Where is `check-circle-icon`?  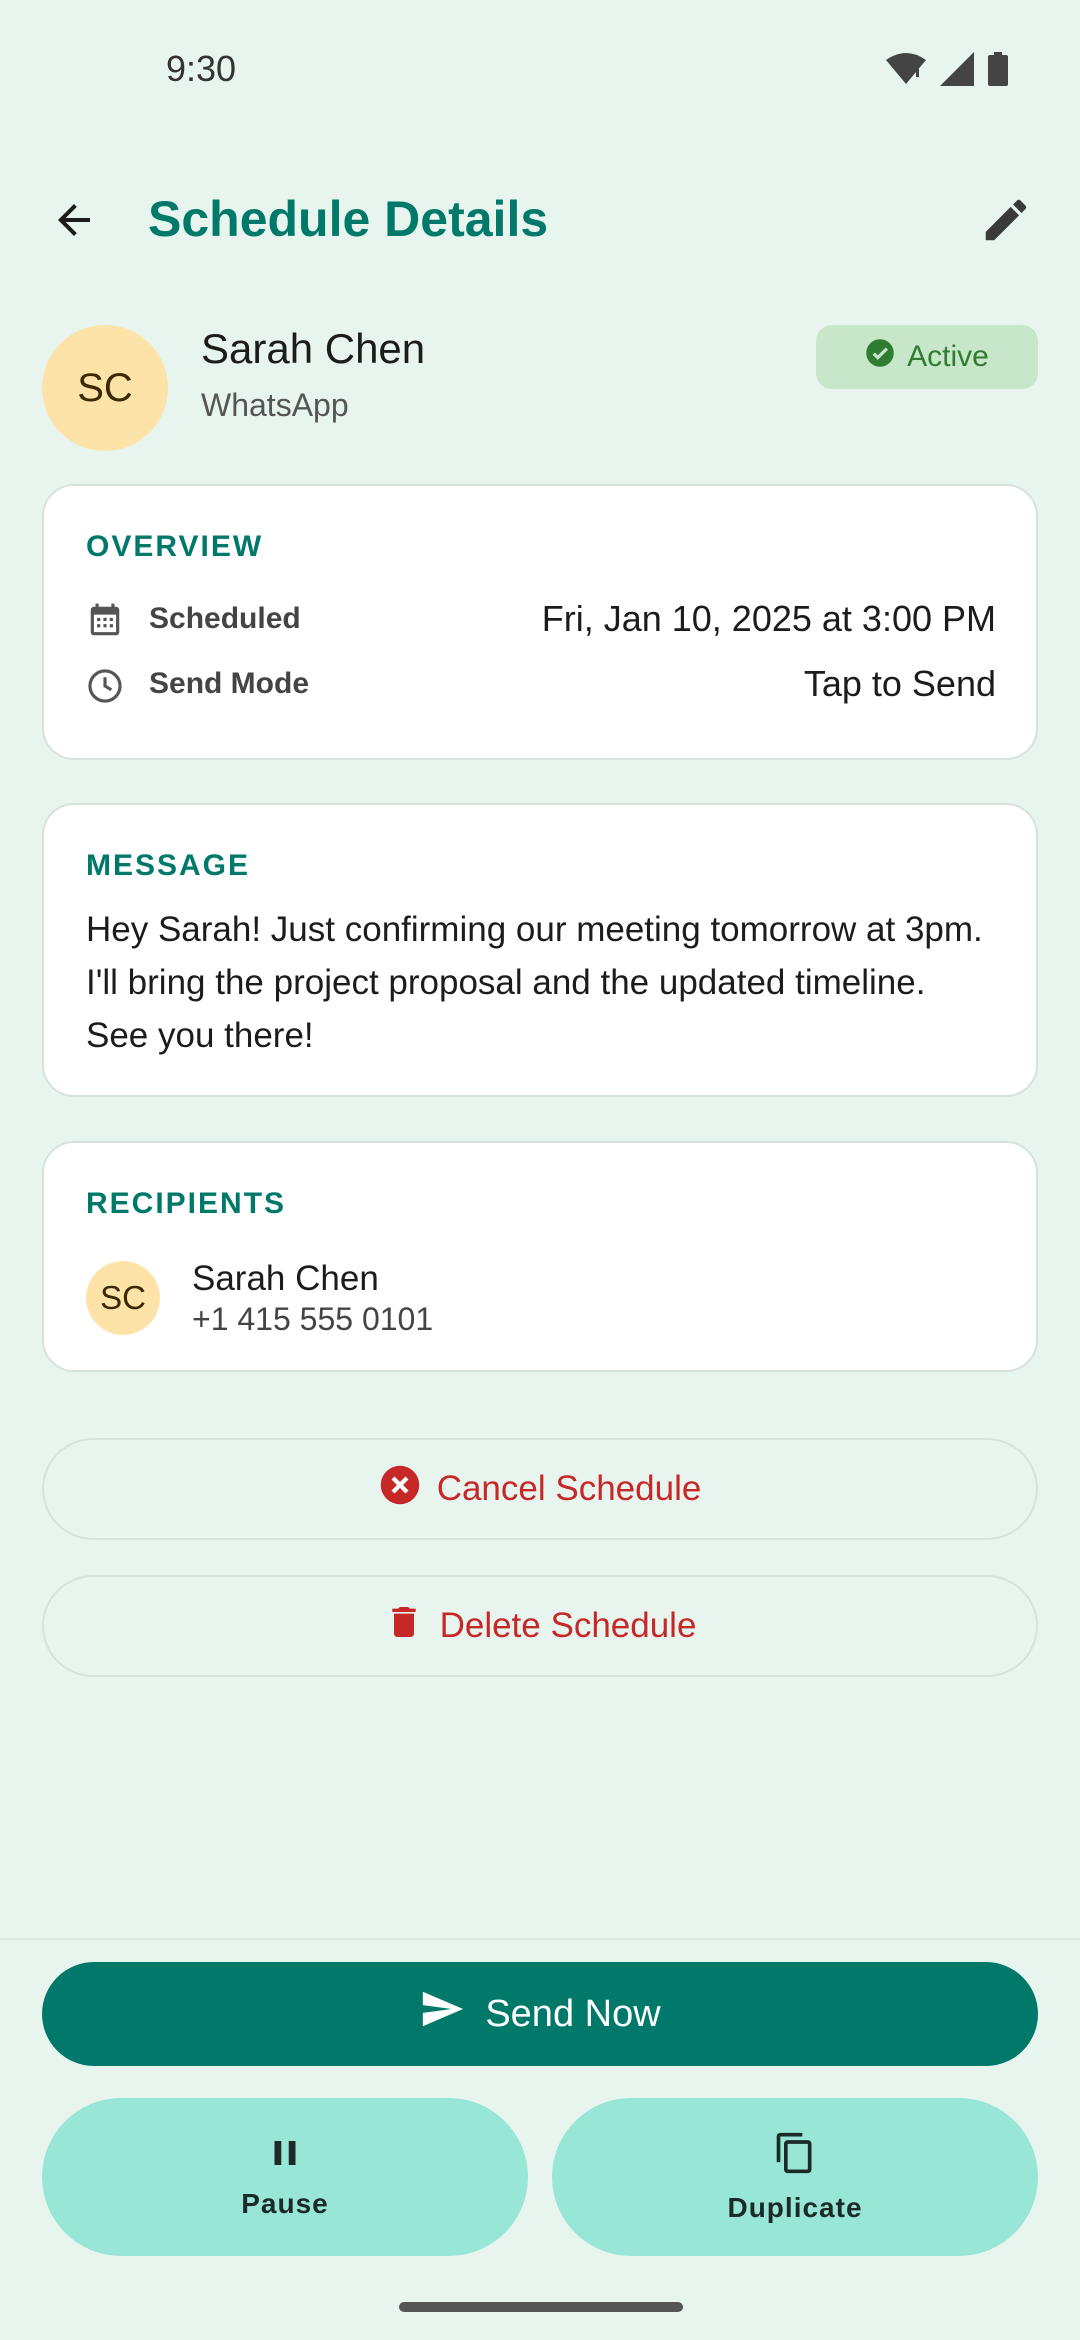
check-circle-icon is located at coordinates (880, 357).